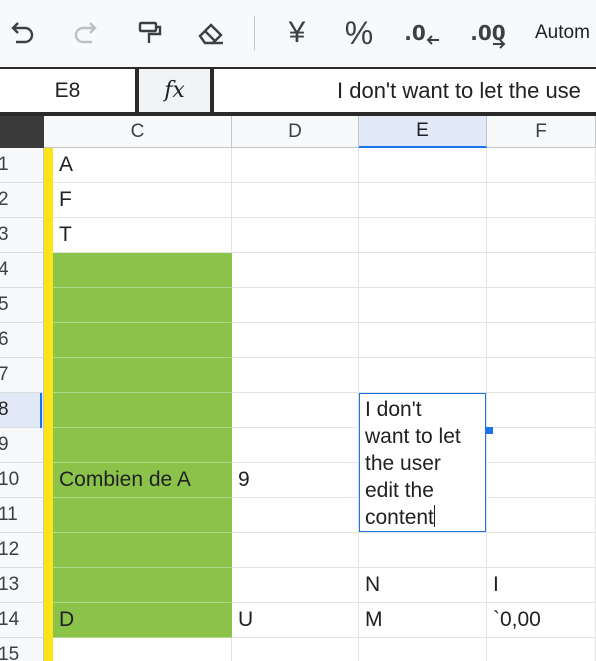 The width and height of the screenshot is (596, 661). I want to click on cell-d12, so click(295, 550).